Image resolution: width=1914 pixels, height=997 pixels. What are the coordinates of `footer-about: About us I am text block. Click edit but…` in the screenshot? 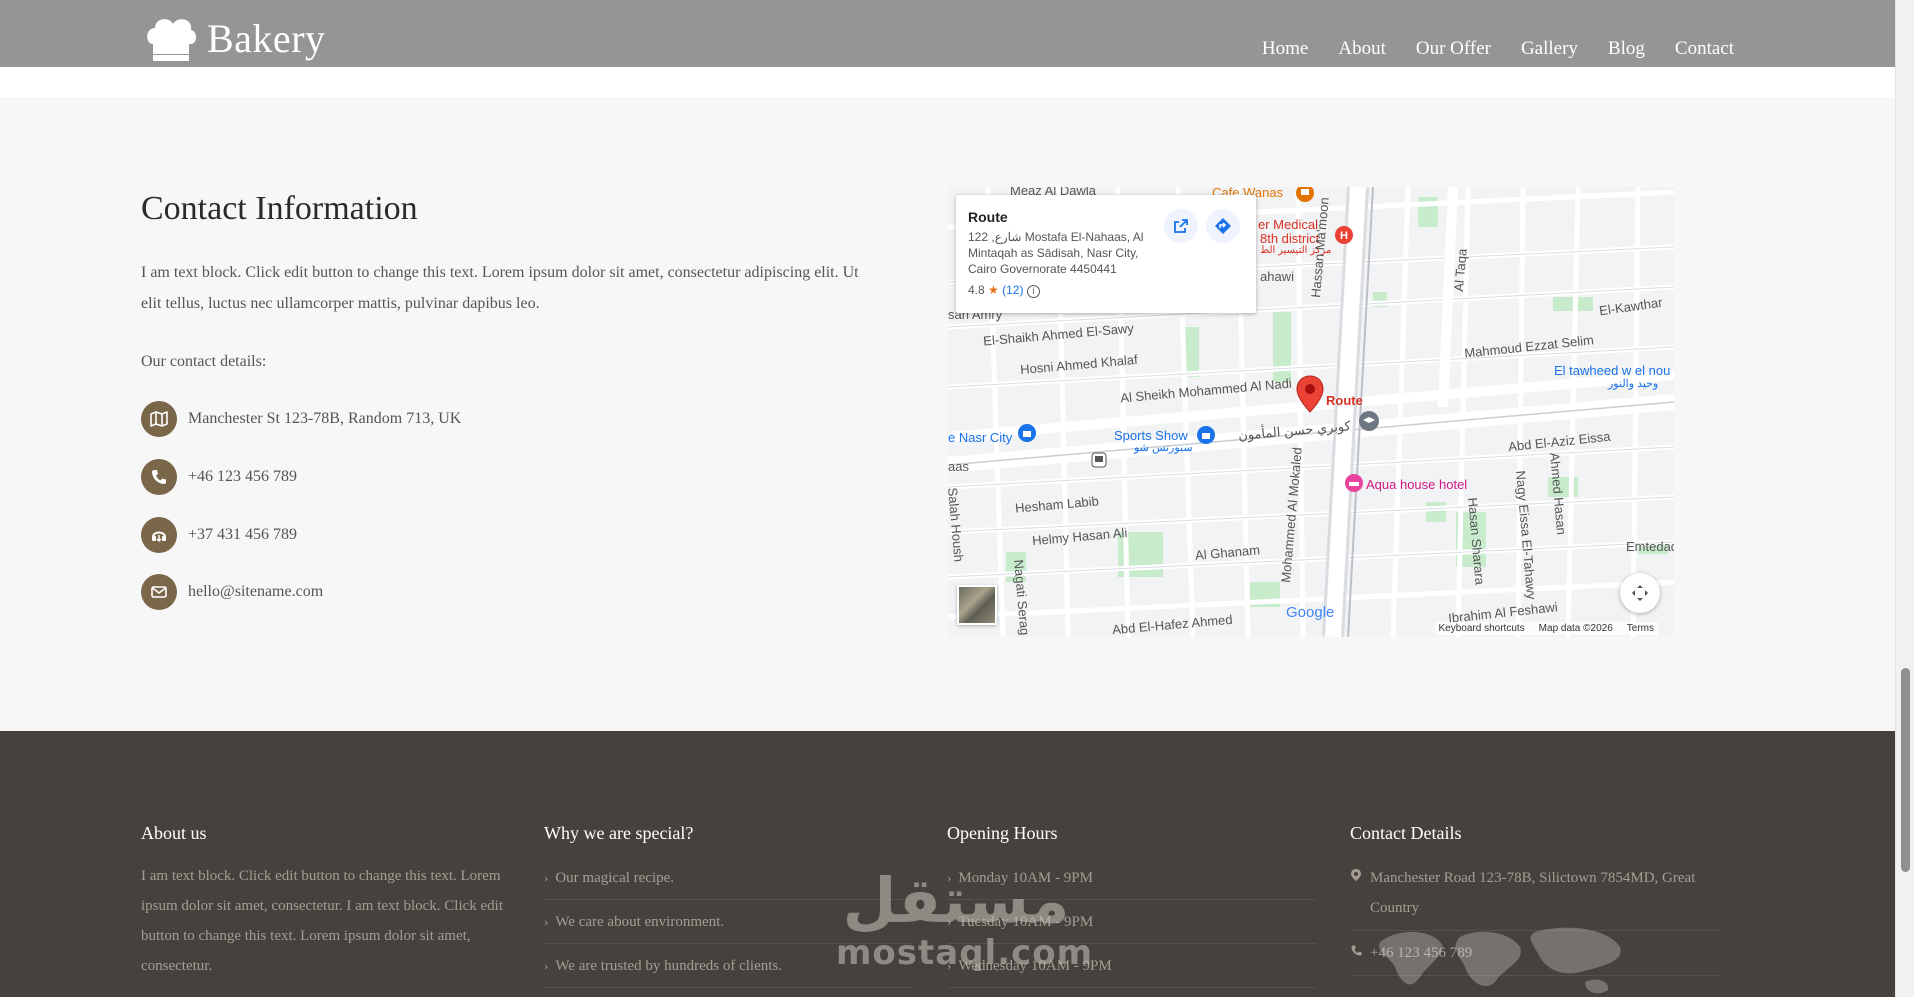 It's located at (326, 902).